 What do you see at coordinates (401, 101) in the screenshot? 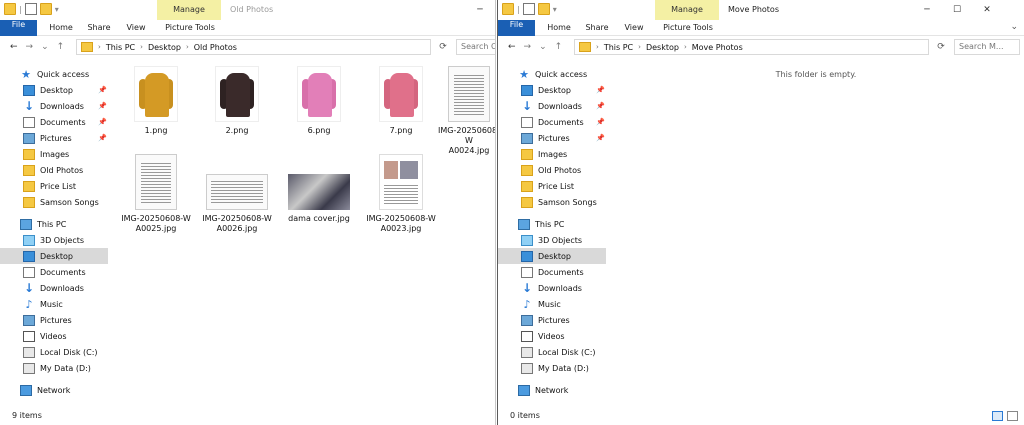
I see `file-item-7-png: 7.png` at bounding box center [401, 101].